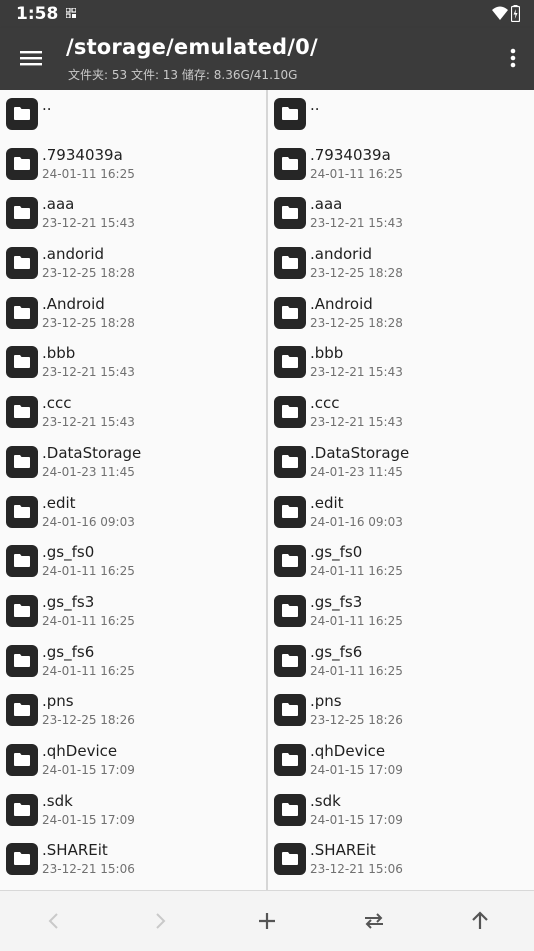  What do you see at coordinates (356, 322) in the screenshot?
I see `file-date: 23-12-25 18:28` at bounding box center [356, 322].